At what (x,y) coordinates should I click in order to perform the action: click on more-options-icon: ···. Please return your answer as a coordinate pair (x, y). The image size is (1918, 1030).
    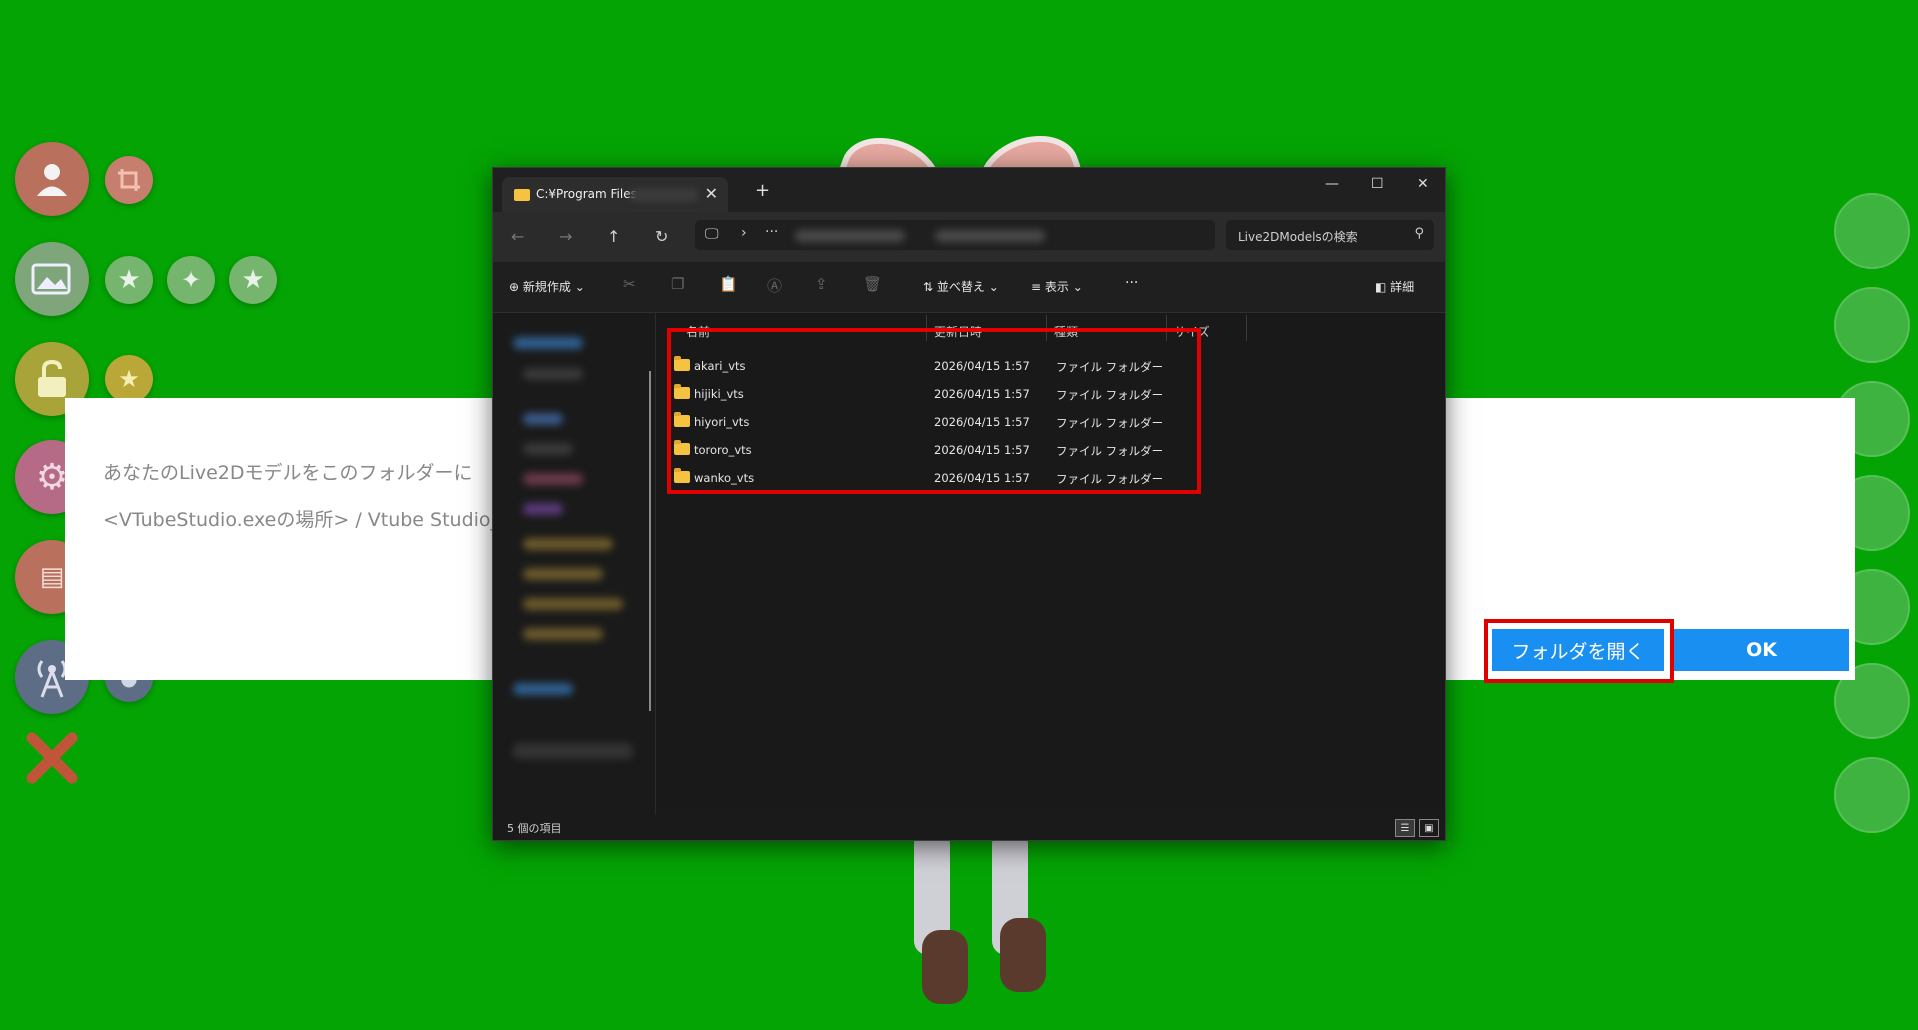
    Looking at the image, I should click on (1131, 283).